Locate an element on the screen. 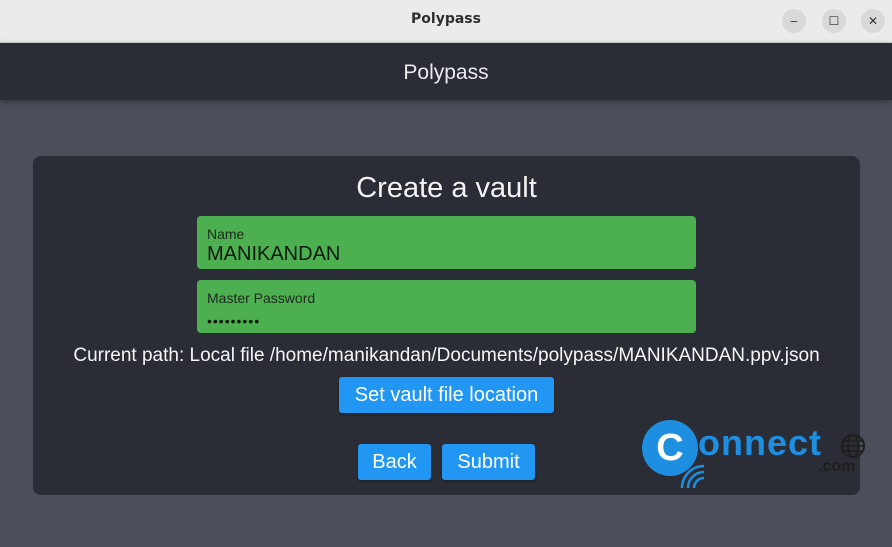 The image size is (892, 547). maximize-icon: ☐ is located at coordinates (834, 21).